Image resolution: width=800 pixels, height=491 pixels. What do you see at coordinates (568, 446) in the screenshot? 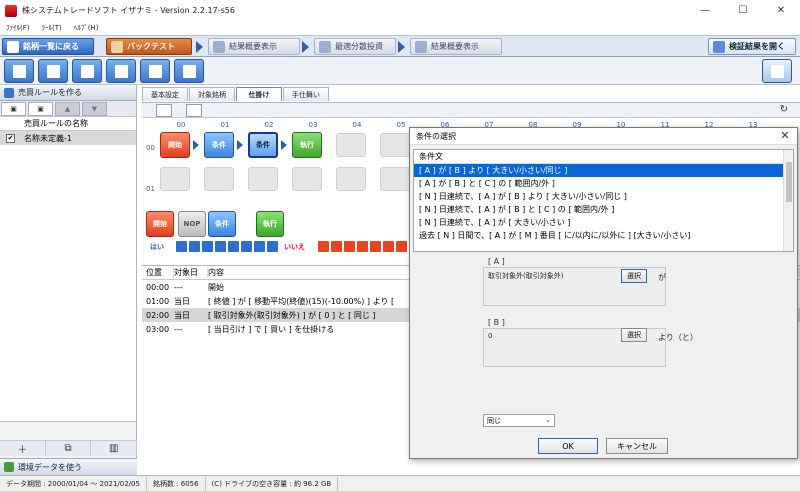
I see `ok-button: OK` at bounding box center [568, 446].